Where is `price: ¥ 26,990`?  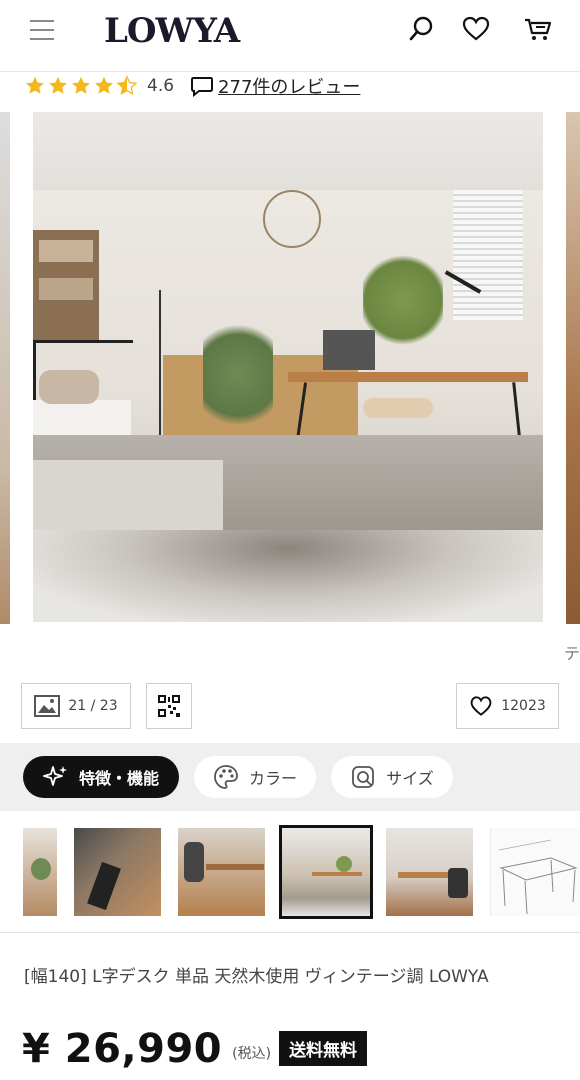 price: ¥ 26,990 is located at coordinates (122, 1049).